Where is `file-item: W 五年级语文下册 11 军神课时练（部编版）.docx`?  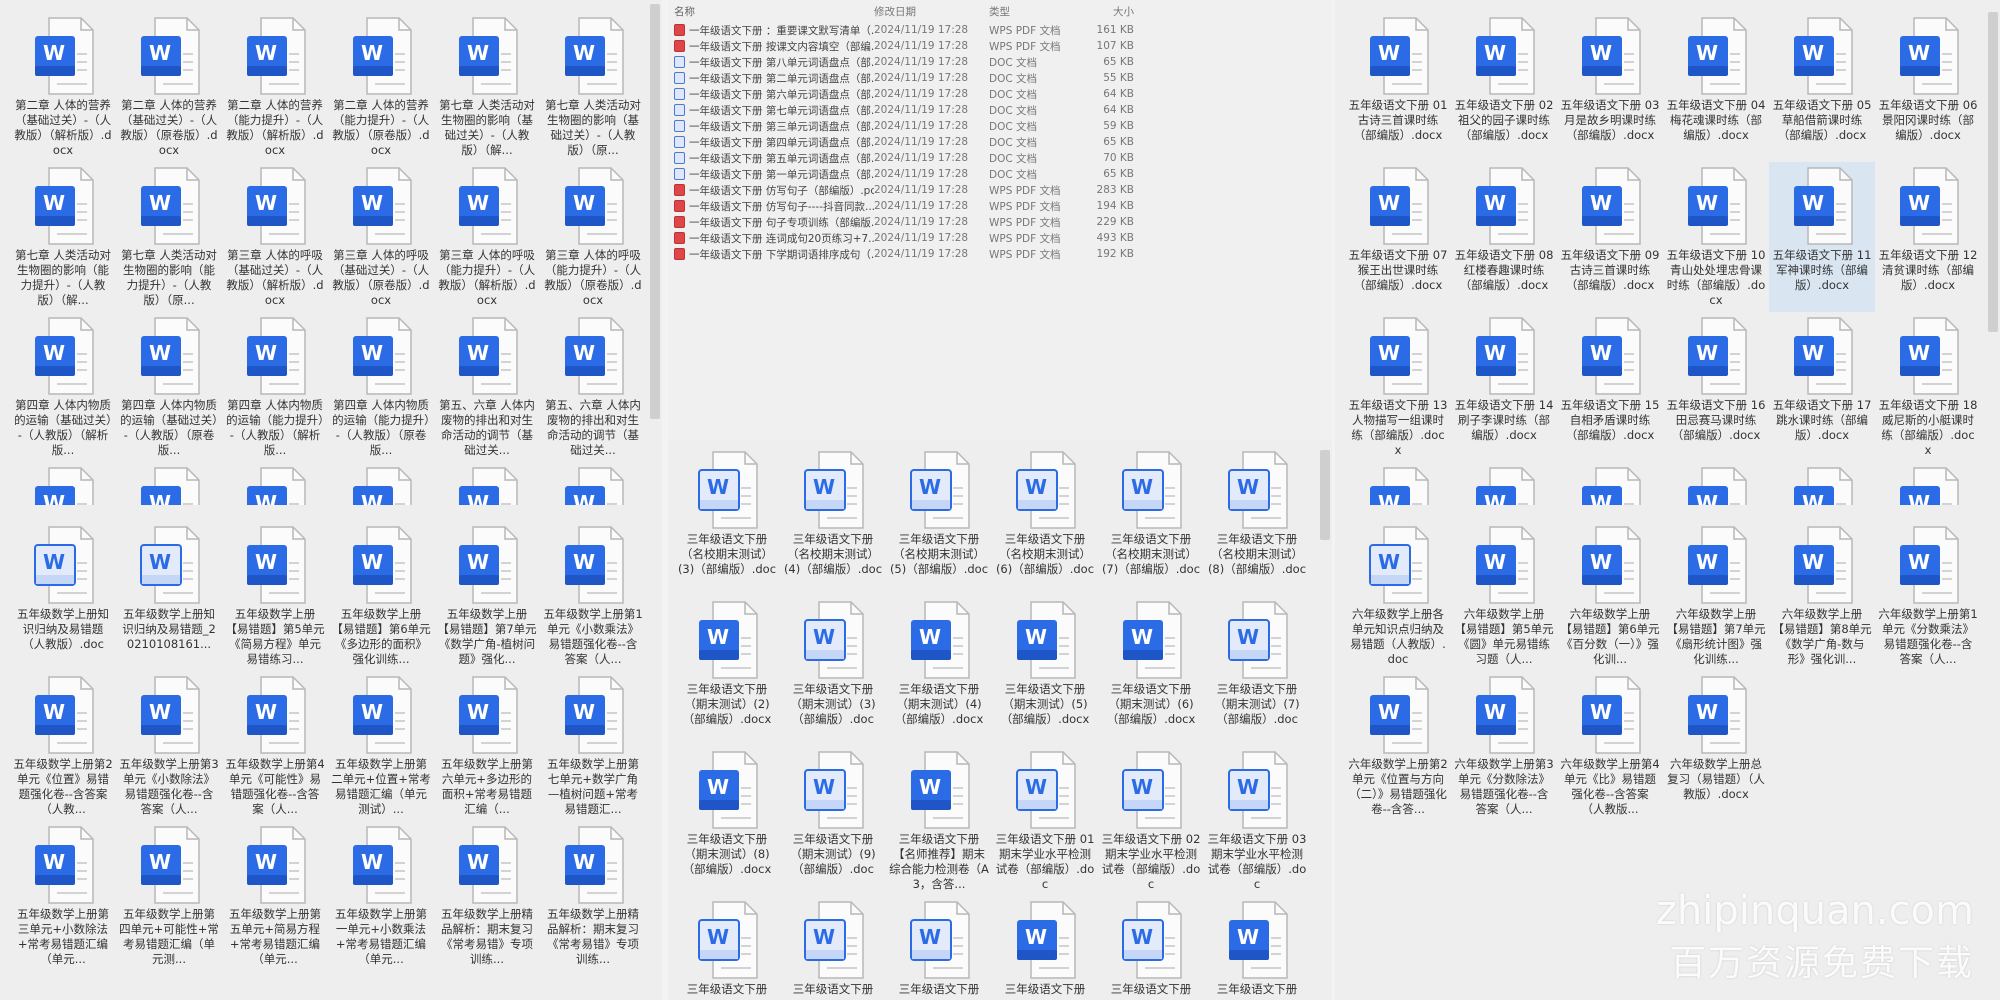
file-item: W 五年级语文下册 11 军神课时练（部编版）.docx is located at coordinates (1822, 237).